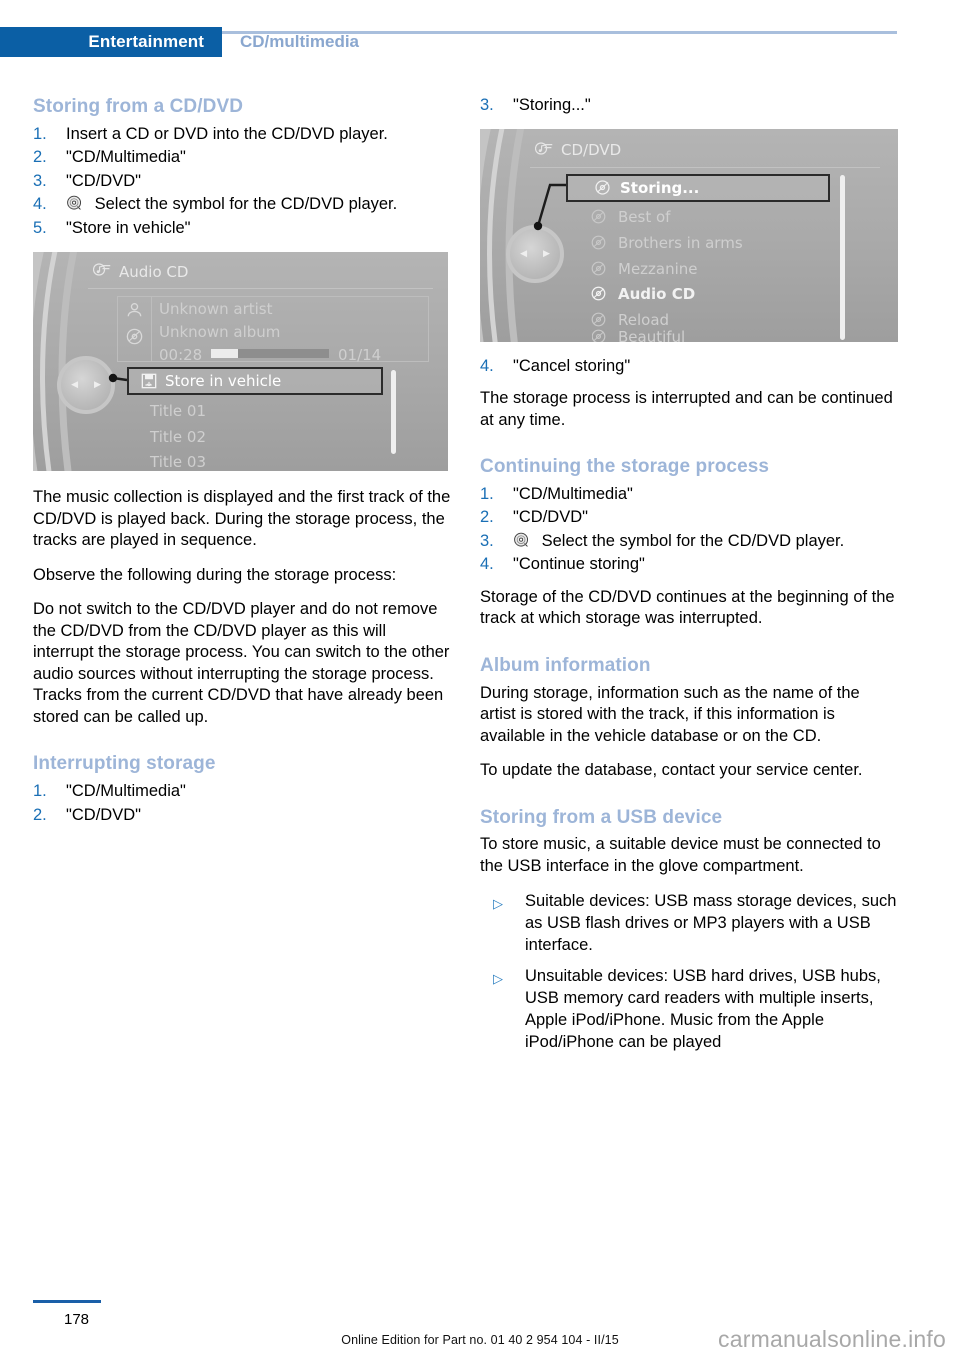 This screenshot has width=960, height=1362. What do you see at coordinates (138, 106) in the screenshot?
I see `heading-storing-from-cd-dvd: Storing from a CD/DVD` at bounding box center [138, 106].